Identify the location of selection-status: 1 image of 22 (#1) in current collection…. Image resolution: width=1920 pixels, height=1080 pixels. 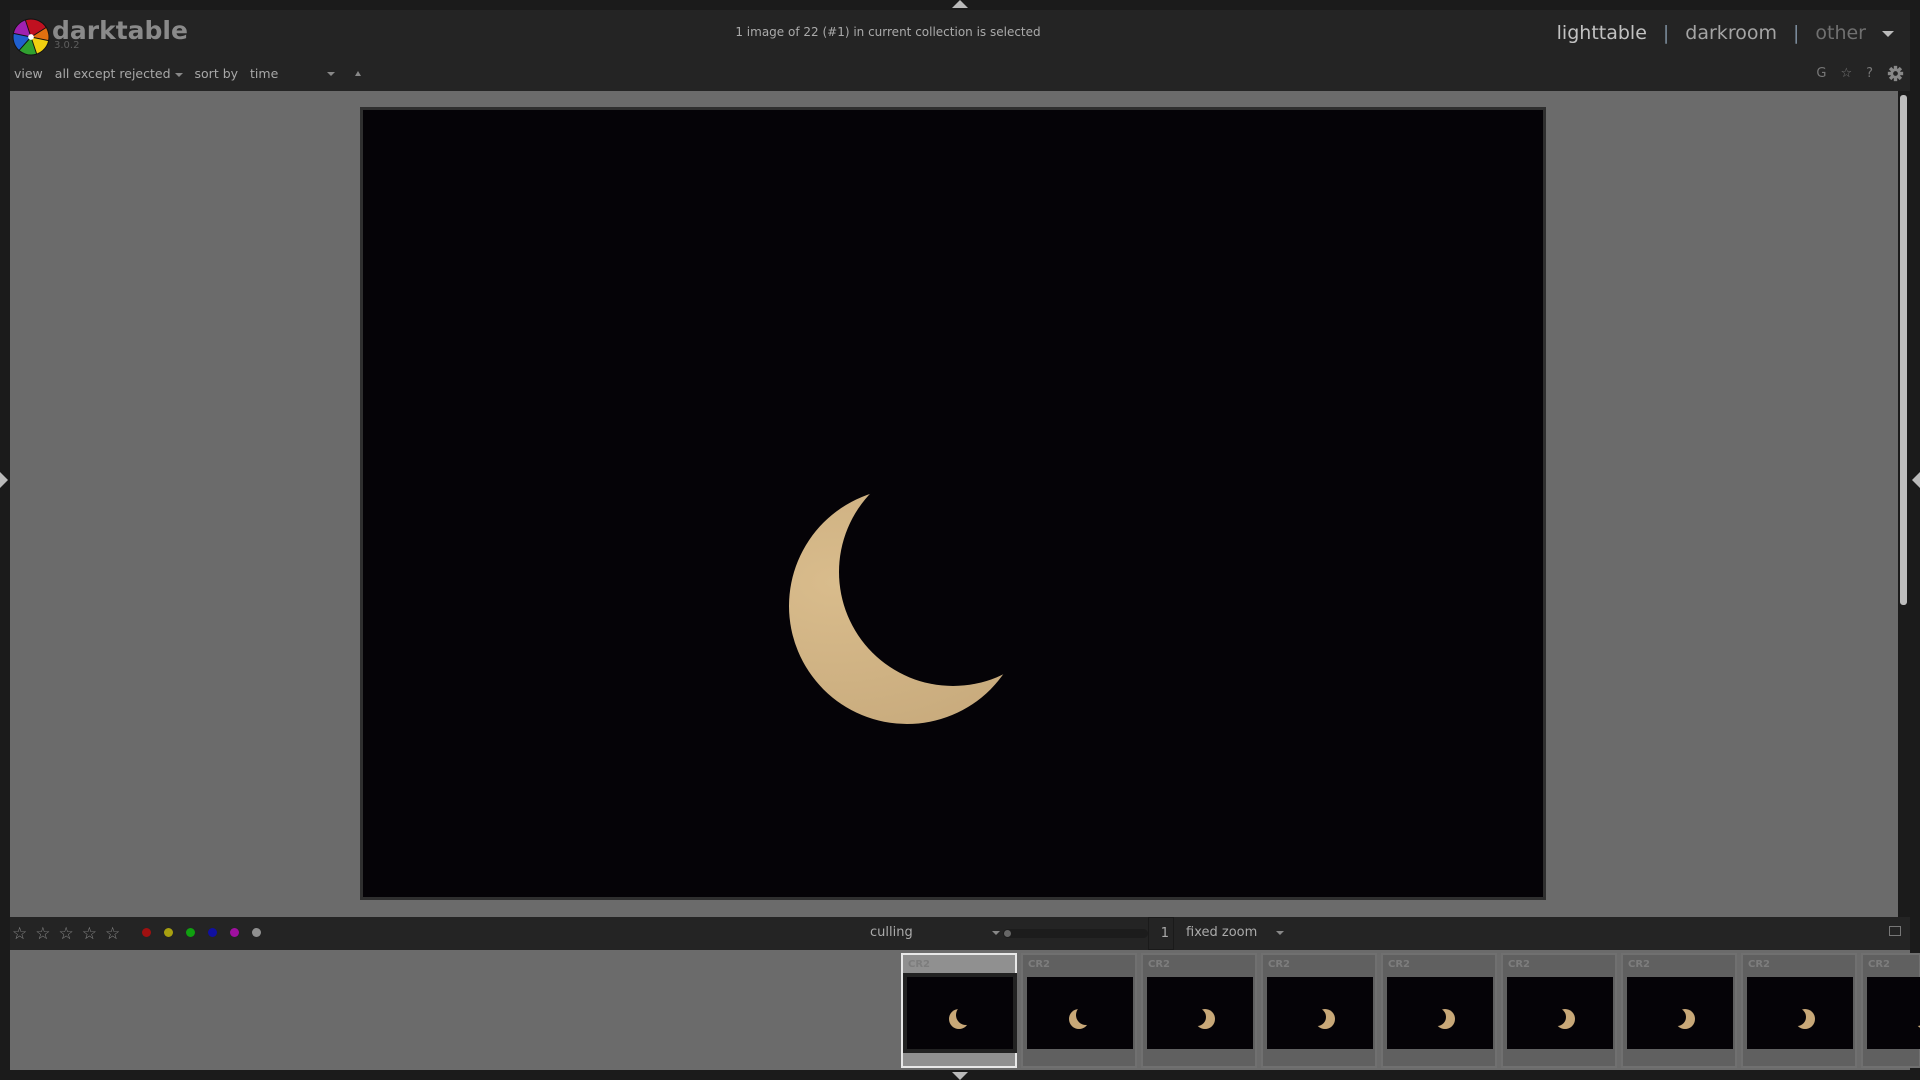
(888, 32).